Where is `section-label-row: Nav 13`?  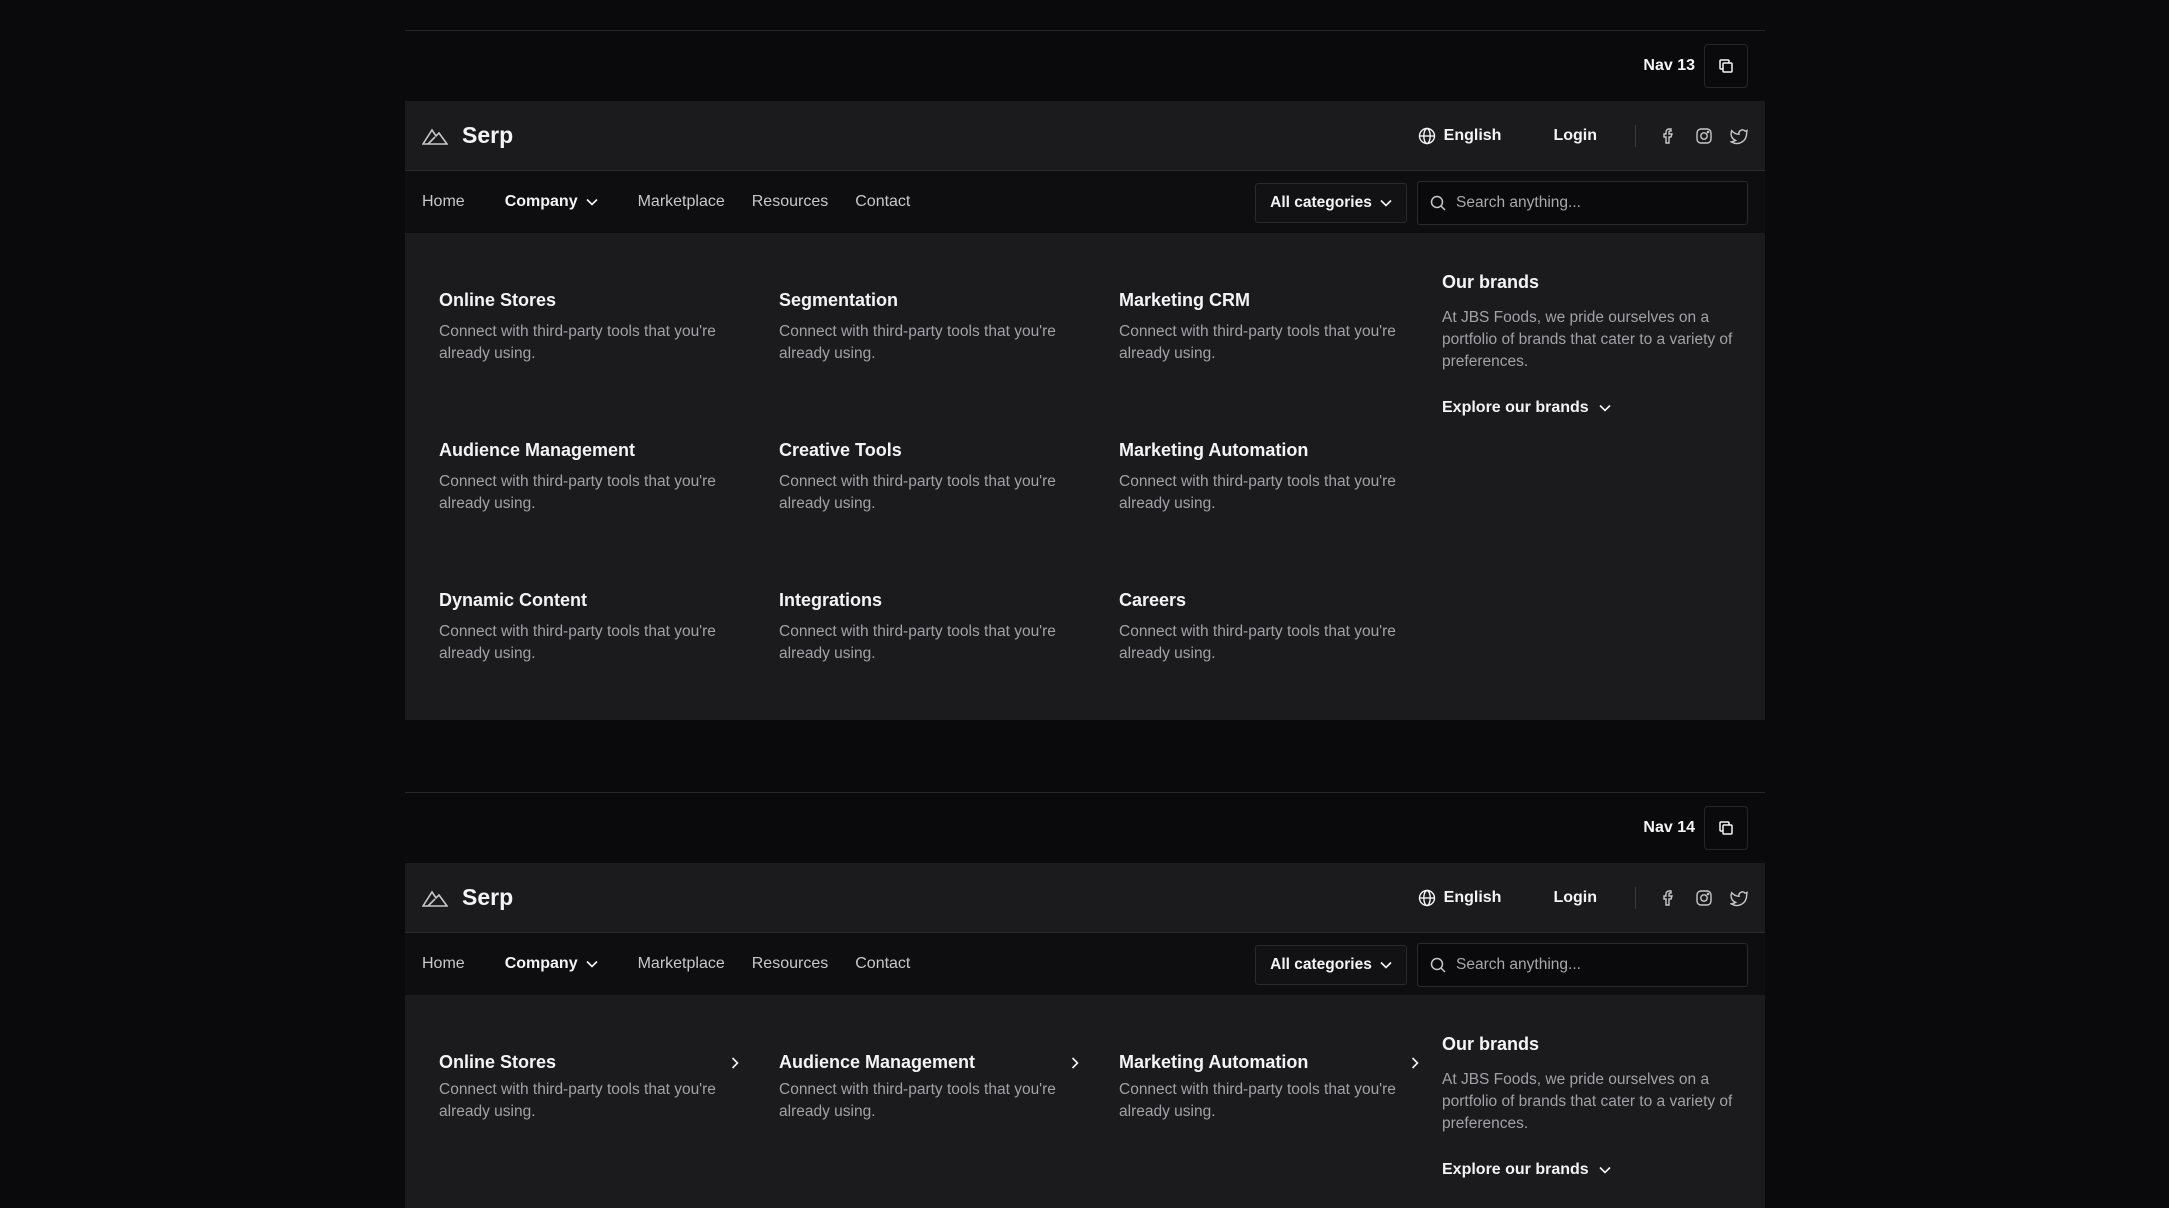
section-label-row: Nav 13 is located at coordinates (1085, 66).